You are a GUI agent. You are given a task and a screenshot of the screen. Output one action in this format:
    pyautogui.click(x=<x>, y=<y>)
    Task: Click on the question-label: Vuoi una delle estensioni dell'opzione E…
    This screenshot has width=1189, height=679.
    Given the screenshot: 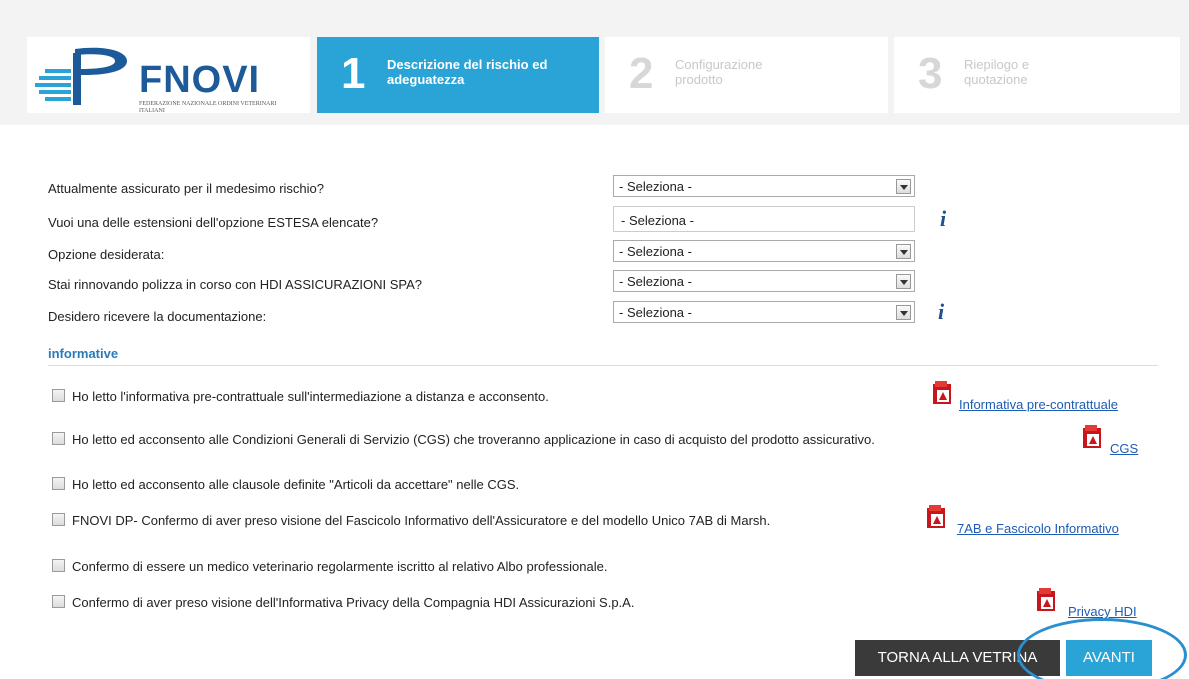 What is the action you would take?
    pyautogui.click(x=213, y=222)
    